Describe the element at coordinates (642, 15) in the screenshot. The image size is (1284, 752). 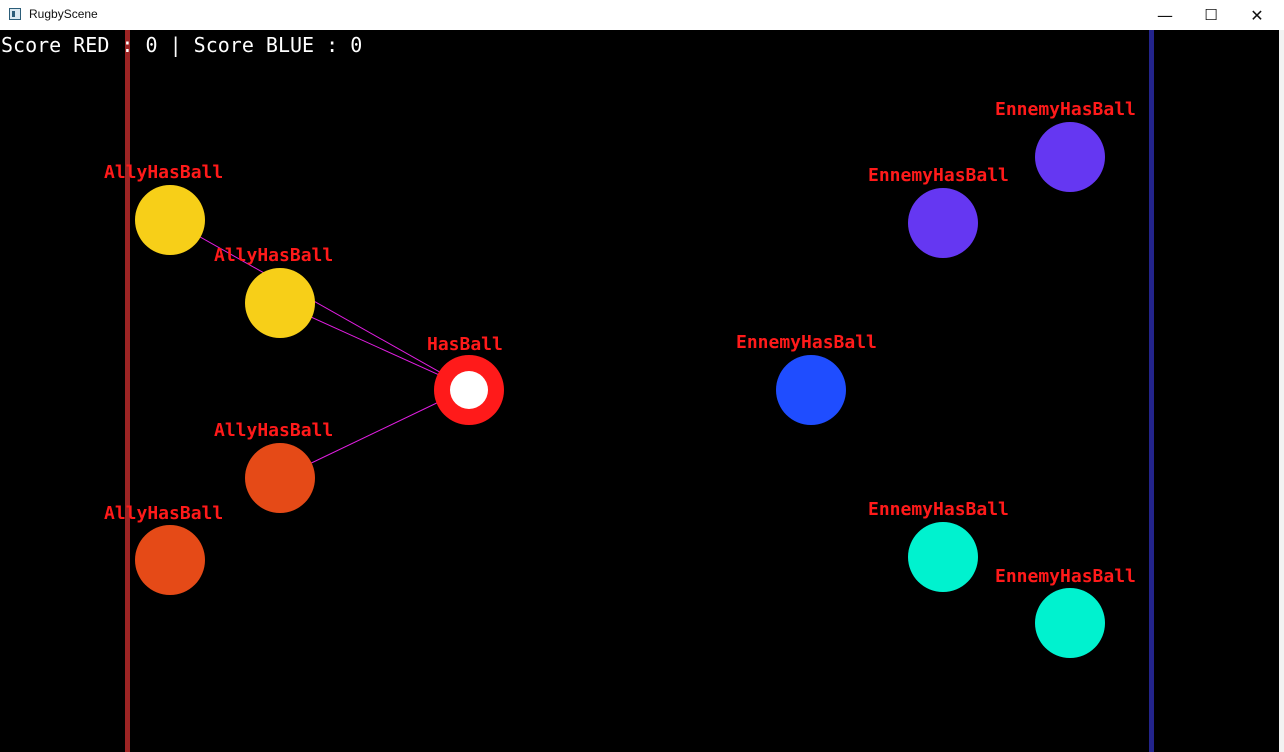
I see `window-titlebar: RugbyScene — ☐ ✕` at that location.